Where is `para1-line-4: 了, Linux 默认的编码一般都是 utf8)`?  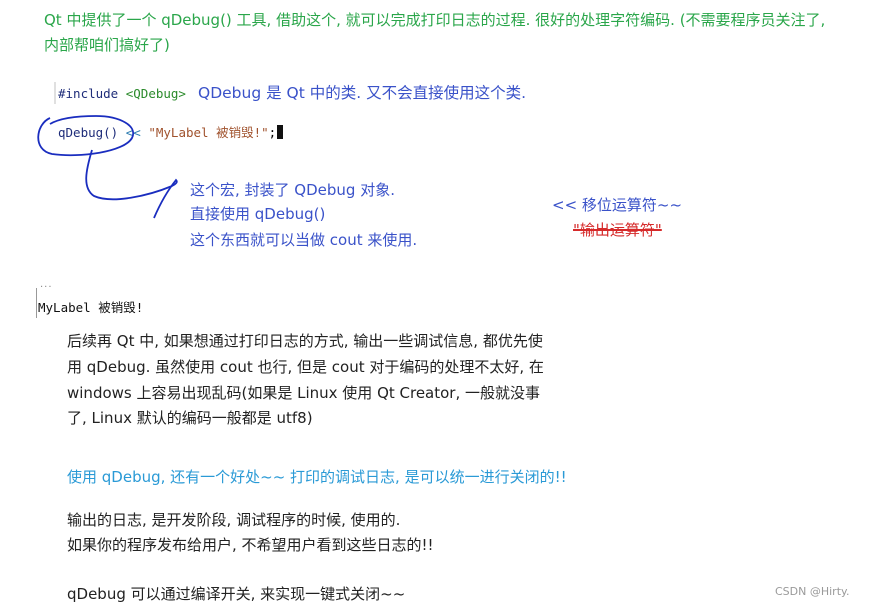
para1-line-4: 了, Linux 默认的编码一般都是 utf8) is located at coordinates (190, 418).